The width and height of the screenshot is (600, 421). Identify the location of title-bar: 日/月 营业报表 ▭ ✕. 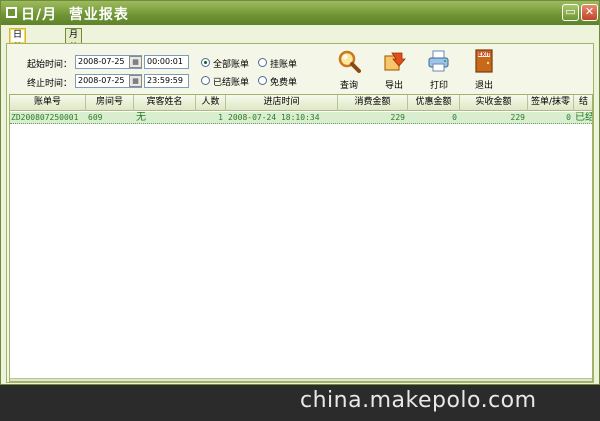
(300, 13).